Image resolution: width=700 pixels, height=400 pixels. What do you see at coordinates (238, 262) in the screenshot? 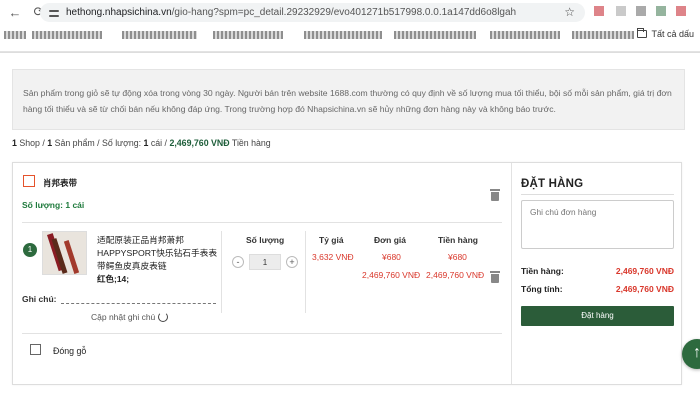
I see `decrease-button: -` at bounding box center [238, 262].